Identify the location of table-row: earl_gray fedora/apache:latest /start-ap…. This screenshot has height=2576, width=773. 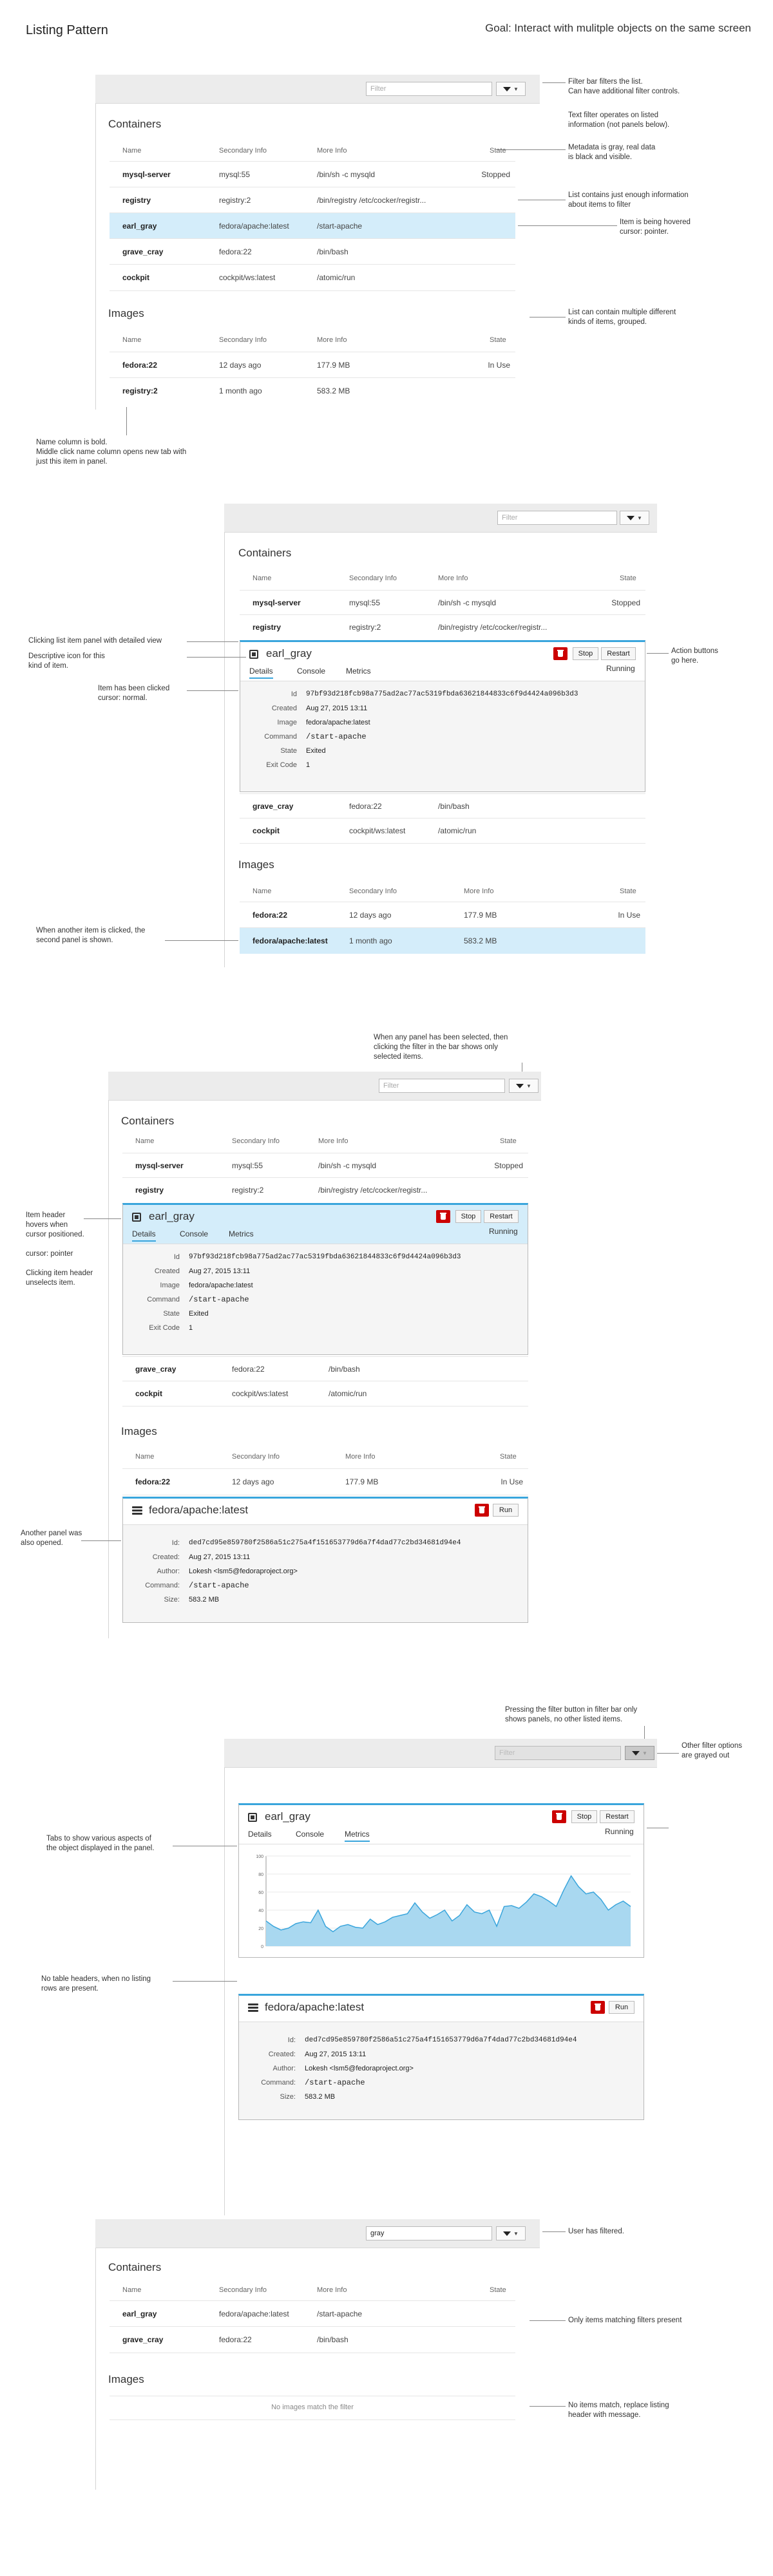
(312, 2313).